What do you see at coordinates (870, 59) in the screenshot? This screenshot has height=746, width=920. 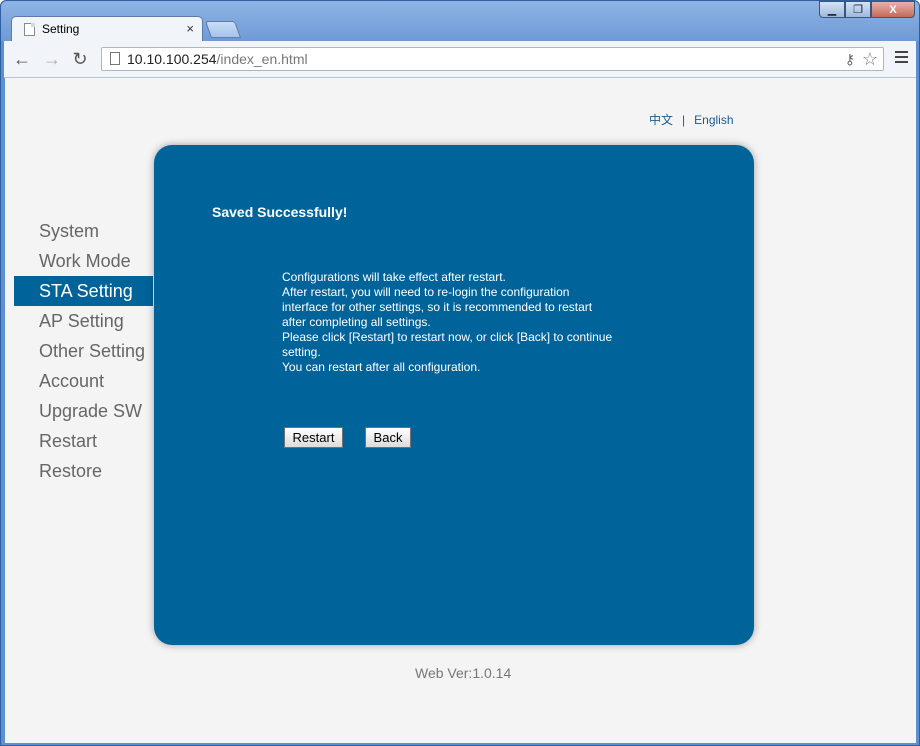 I see `bookmark-star-icon: ☆` at bounding box center [870, 59].